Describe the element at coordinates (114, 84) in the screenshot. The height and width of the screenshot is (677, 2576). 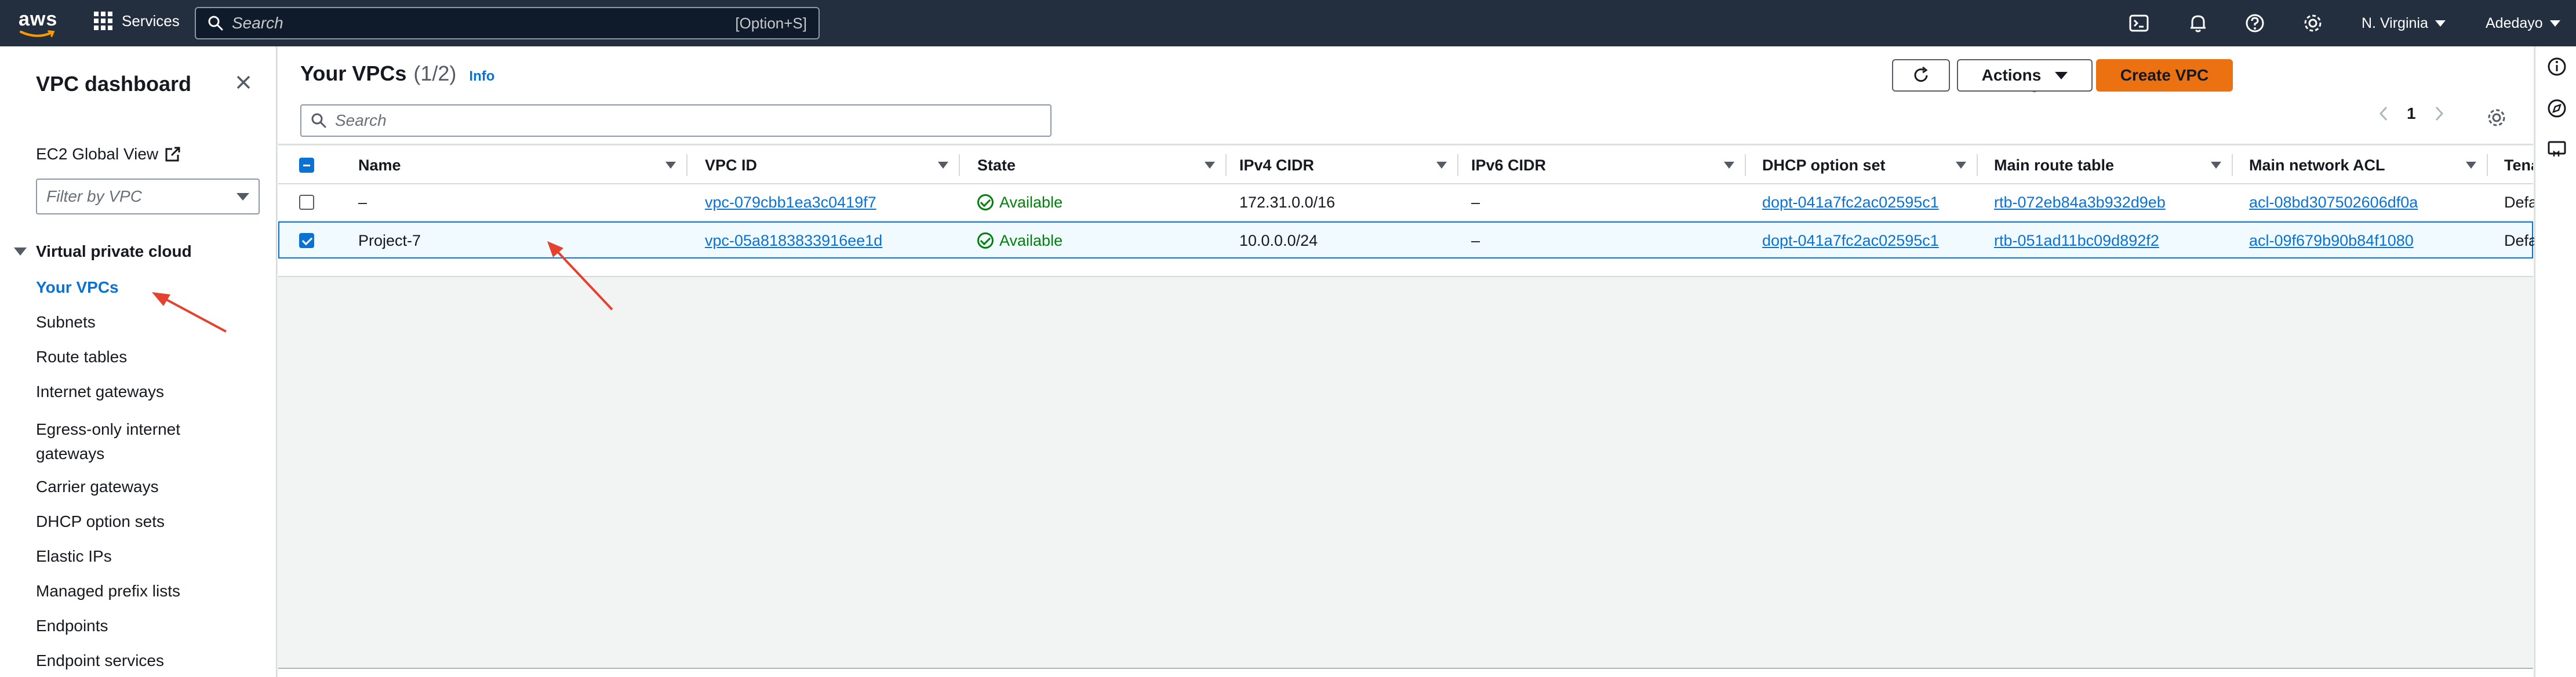
I see `sidebar-title: VPC dashboard` at that location.